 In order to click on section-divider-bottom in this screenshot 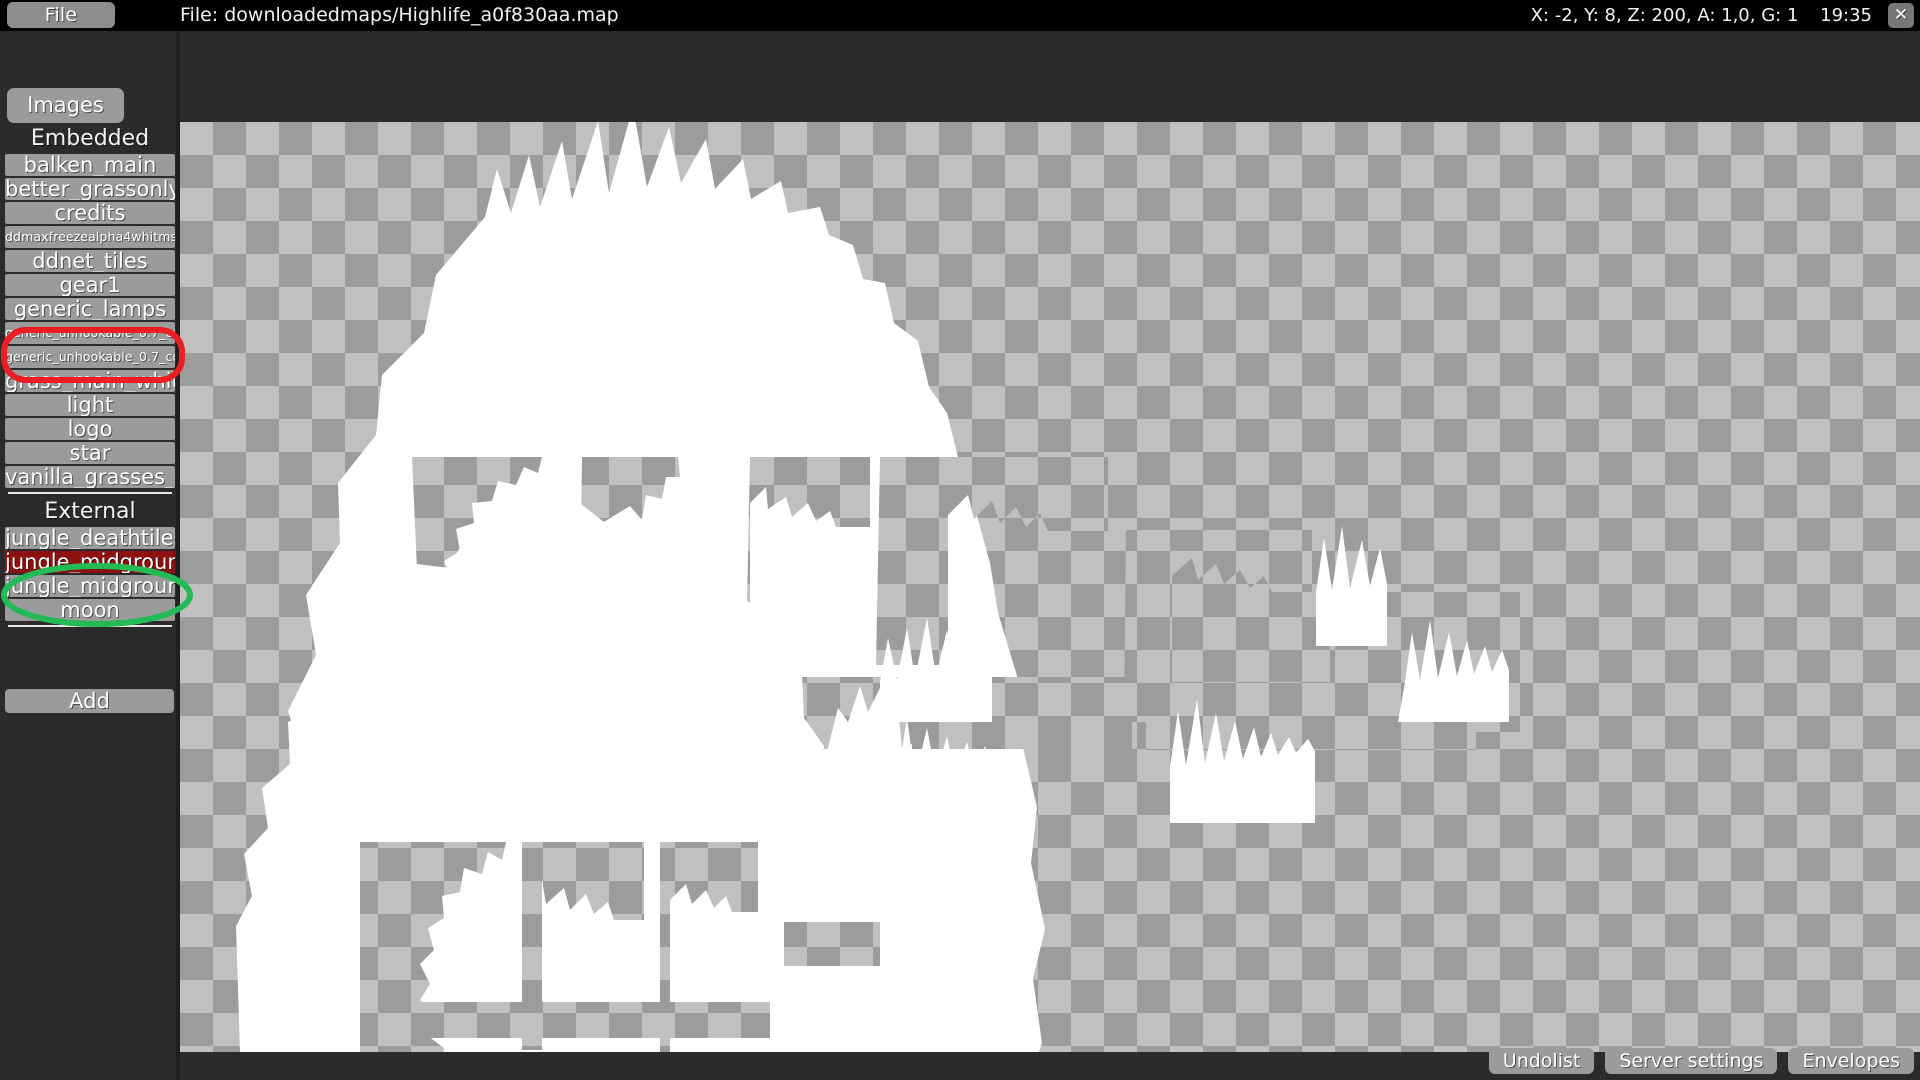, I will do `click(90, 626)`.